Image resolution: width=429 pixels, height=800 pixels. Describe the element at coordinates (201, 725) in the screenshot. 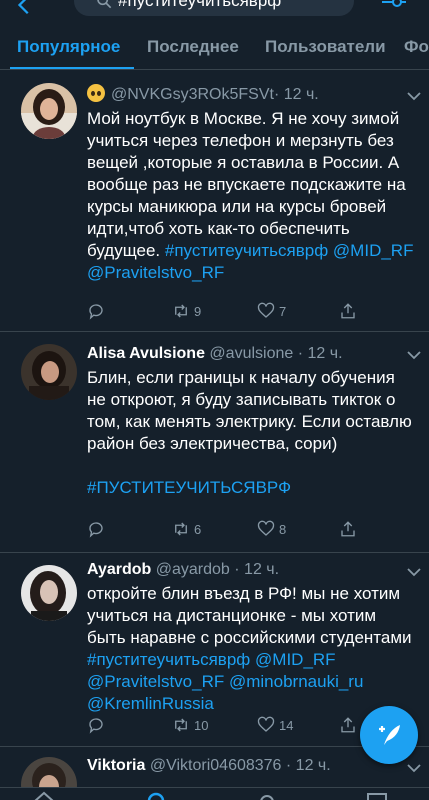

I see `retweet-count: 10` at that location.